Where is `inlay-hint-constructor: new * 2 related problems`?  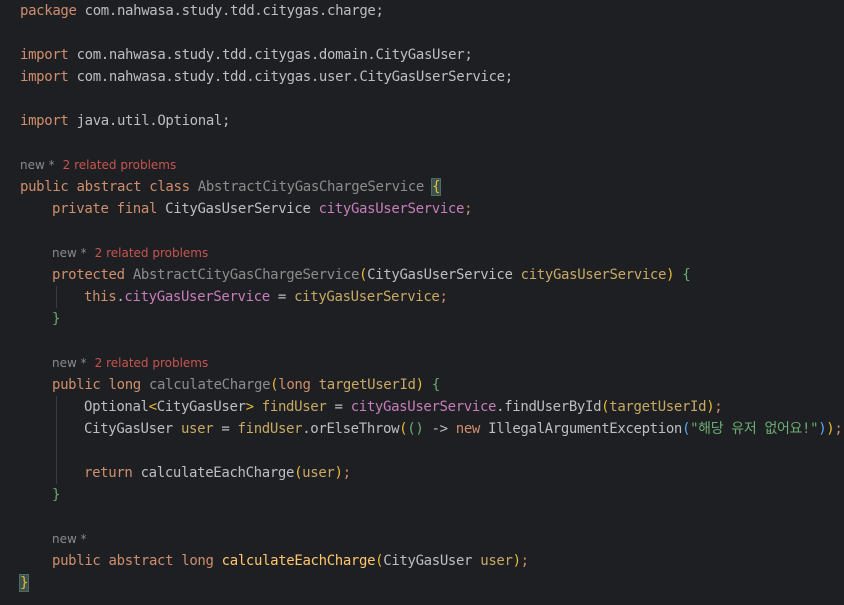
inlay-hint-constructor: new * 2 related problems is located at coordinates (130, 253).